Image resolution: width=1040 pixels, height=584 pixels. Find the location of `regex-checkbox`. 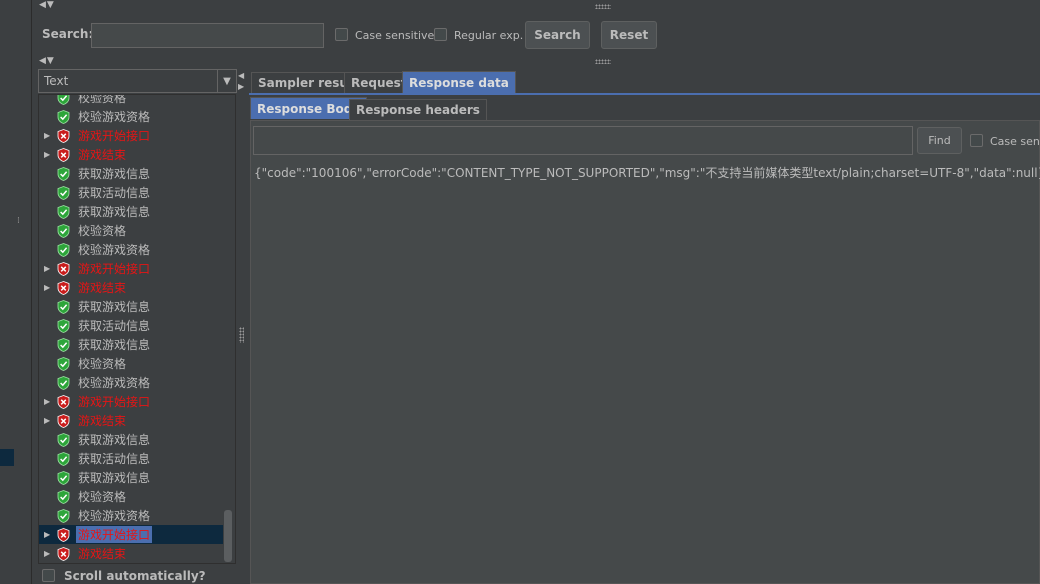

regex-checkbox is located at coordinates (440, 34).